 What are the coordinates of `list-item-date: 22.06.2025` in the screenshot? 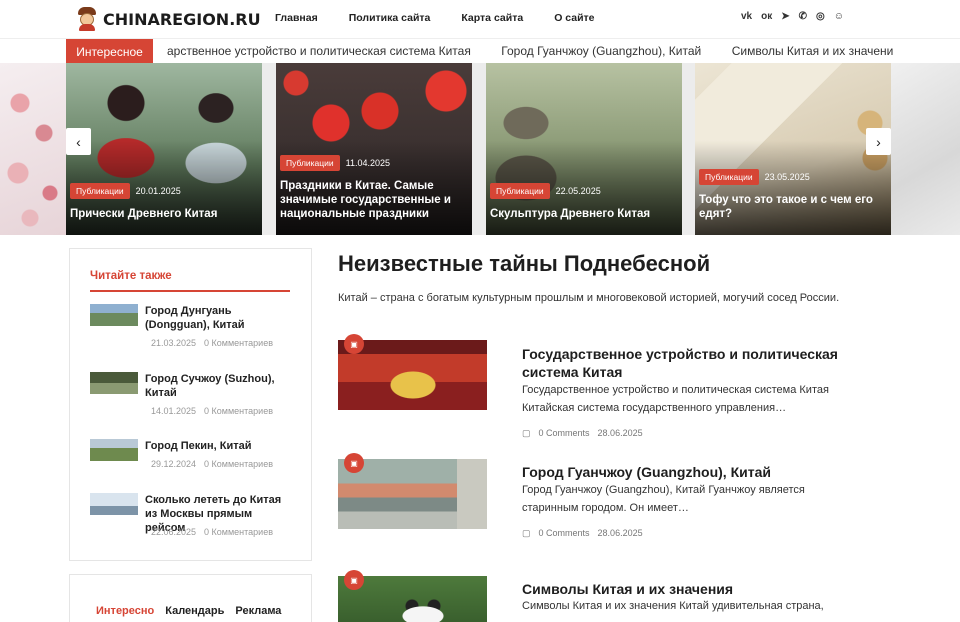 It's located at (174, 532).